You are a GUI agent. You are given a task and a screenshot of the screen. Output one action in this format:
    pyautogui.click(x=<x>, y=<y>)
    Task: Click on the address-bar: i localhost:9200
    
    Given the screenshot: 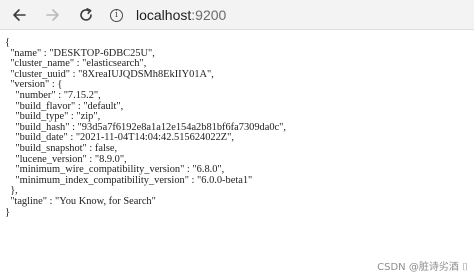 What is the action you would take?
    pyautogui.click(x=287, y=15)
    